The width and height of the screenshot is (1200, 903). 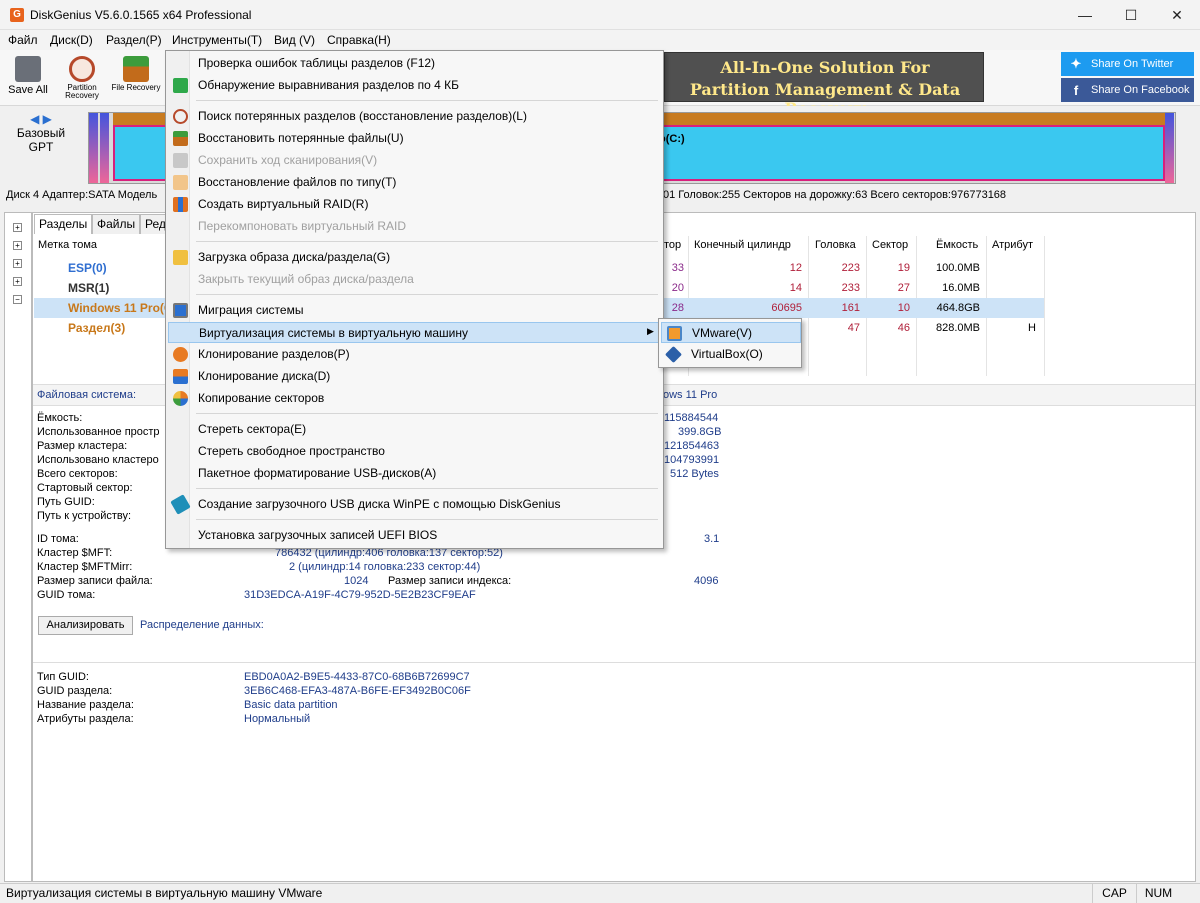 What do you see at coordinates (136, 79) in the screenshot?
I see `file-recovery-button: File Recovery` at bounding box center [136, 79].